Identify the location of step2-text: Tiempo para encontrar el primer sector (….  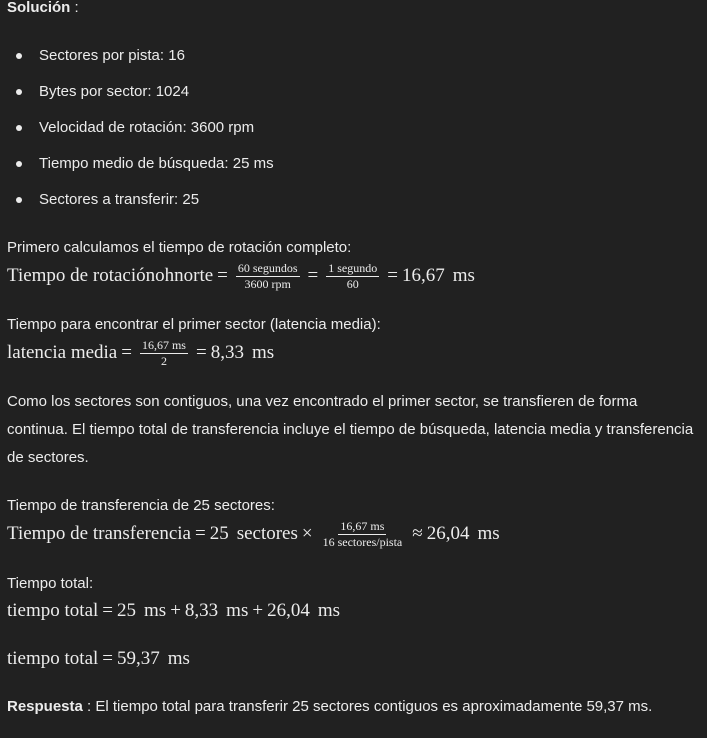
(194, 324).